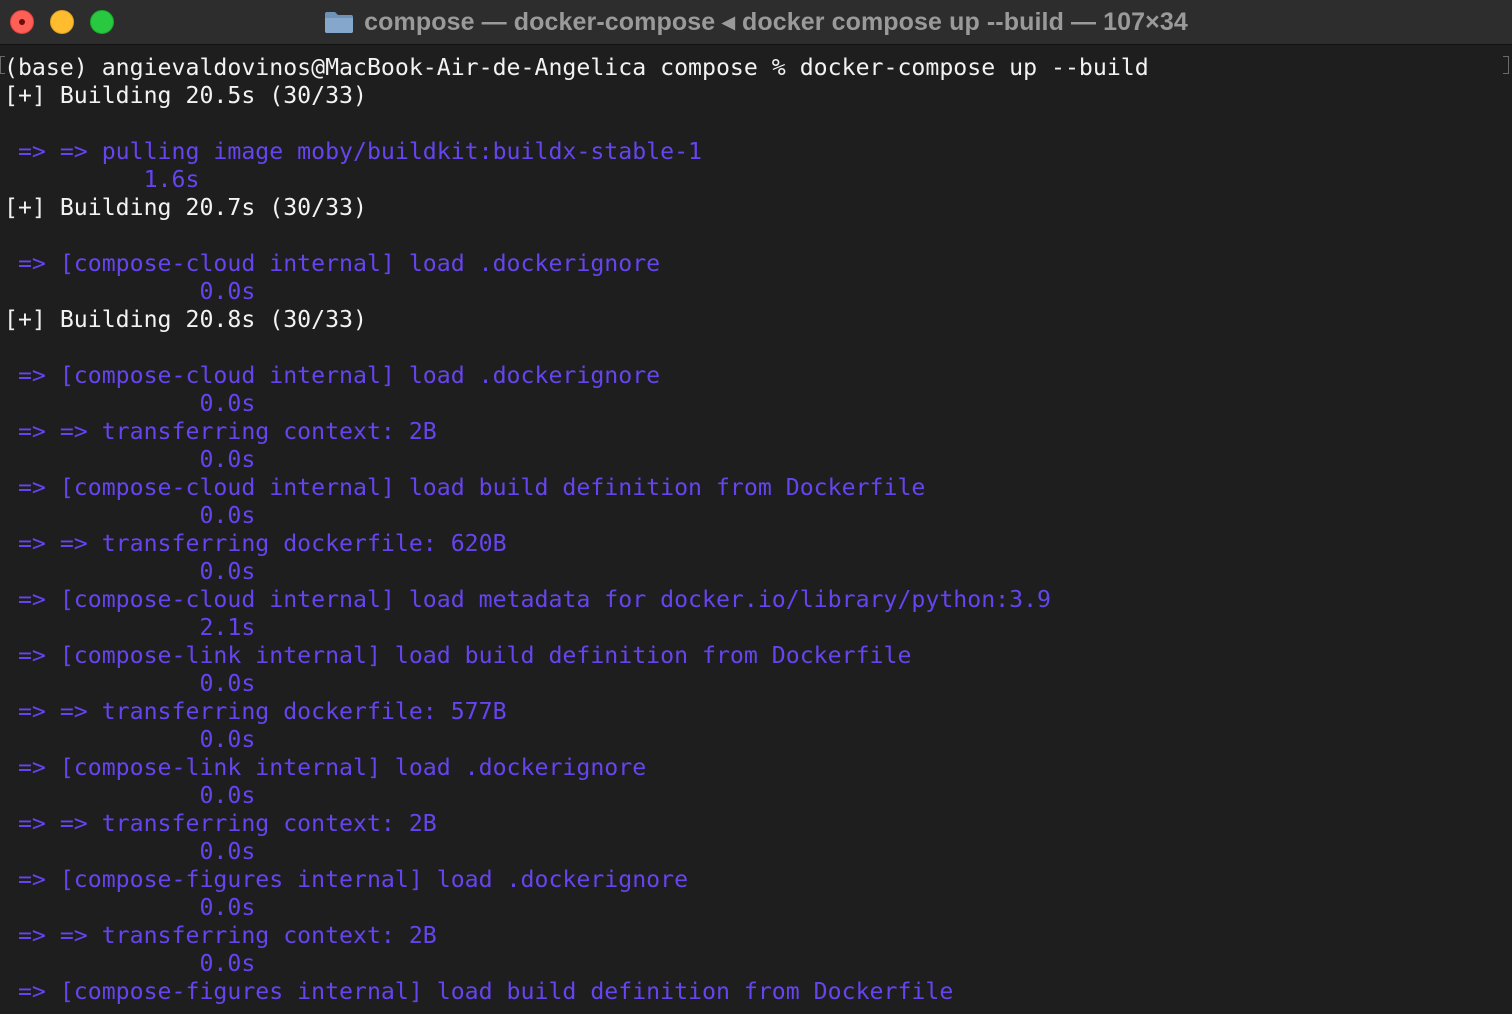  I want to click on terminal-line: [+] Building 20.8s (30/33), so click(185, 319).